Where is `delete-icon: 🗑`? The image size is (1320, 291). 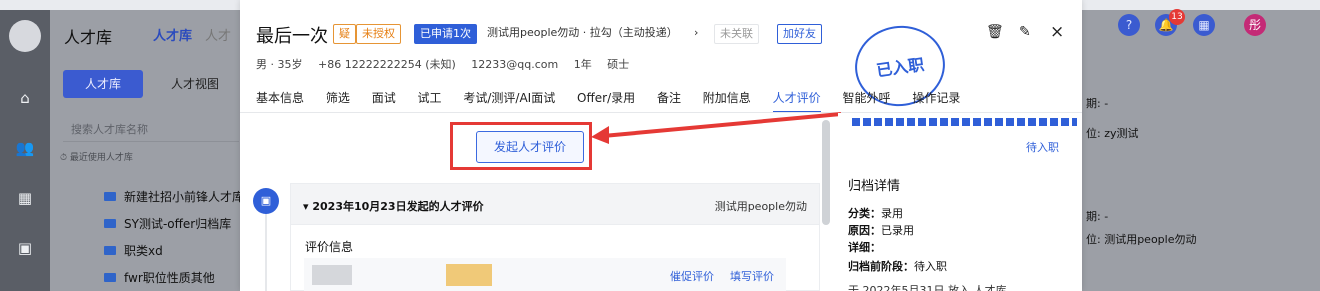 delete-icon: 🗑 is located at coordinates (995, 32).